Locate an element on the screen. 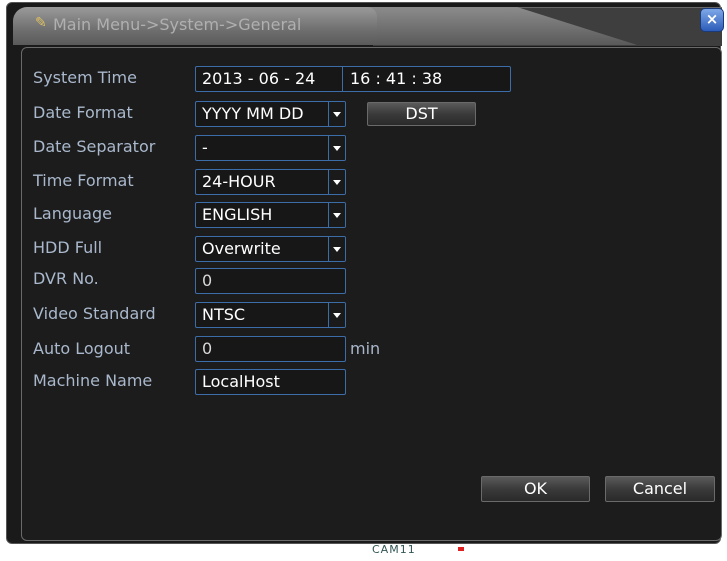 Image resolution: width=727 pixels, height=561 pixels. machine-name-input: LocalHost is located at coordinates (270, 382).